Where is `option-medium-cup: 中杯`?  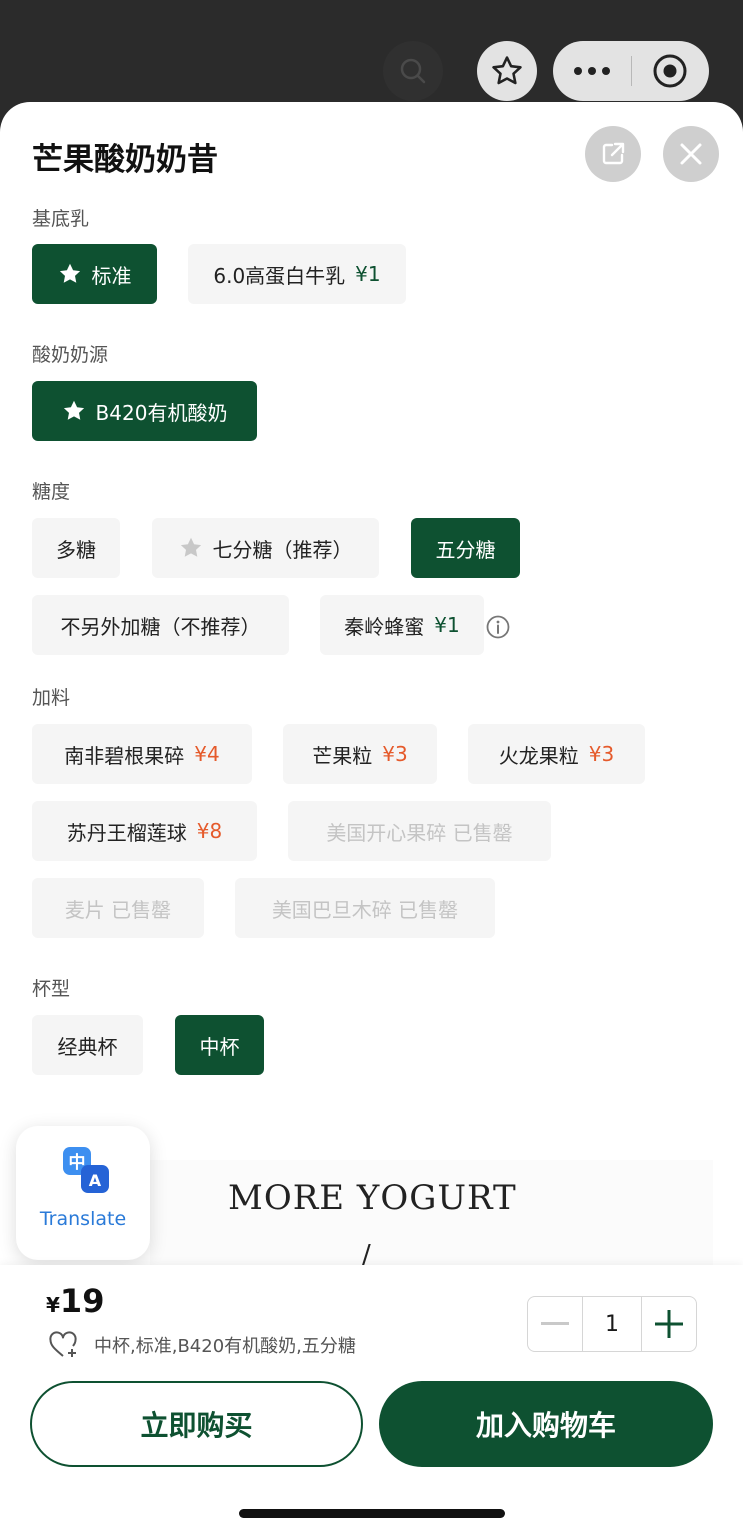 option-medium-cup: 中杯 is located at coordinates (219, 1045).